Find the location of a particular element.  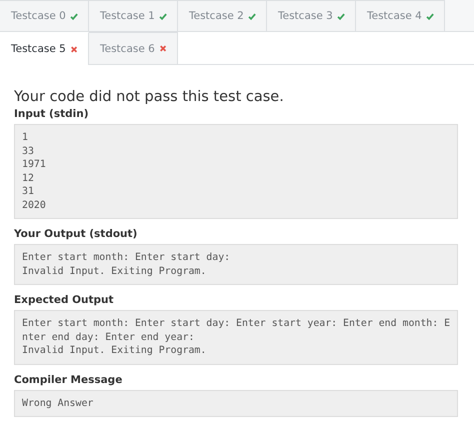

output-line: 2020 is located at coordinates (34, 205).